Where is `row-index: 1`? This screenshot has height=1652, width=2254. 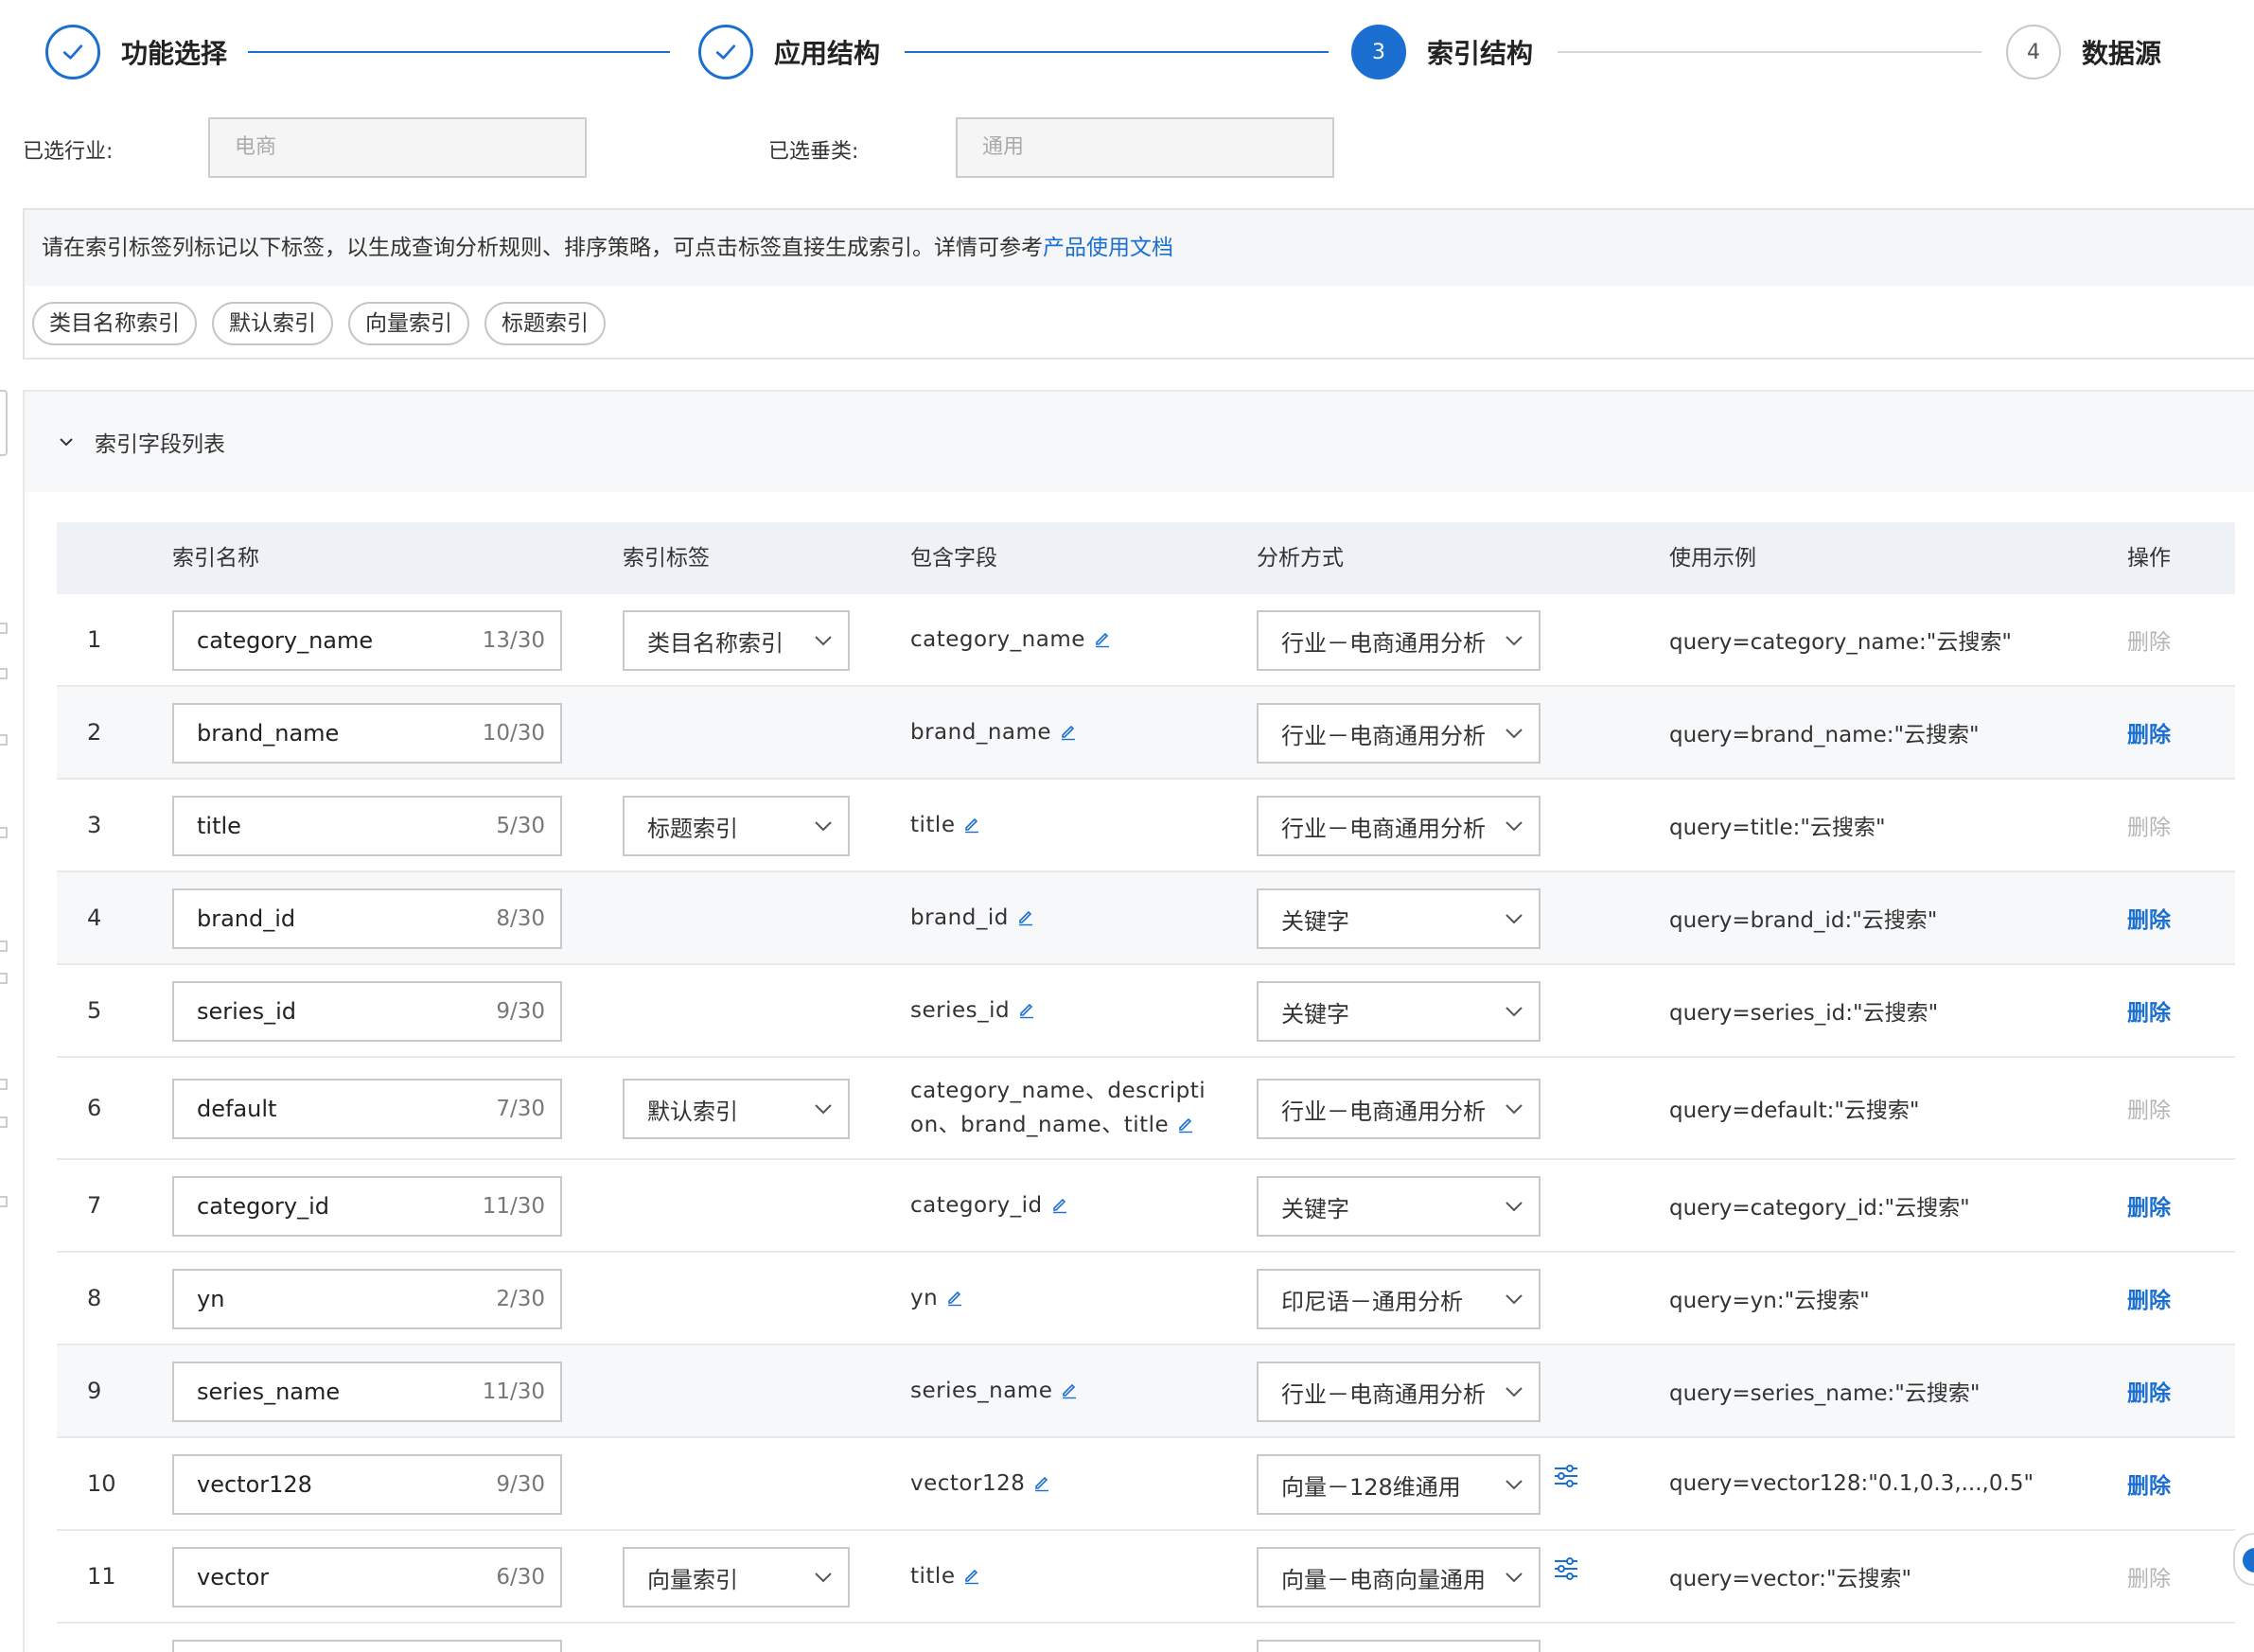
row-index: 1 is located at coordinates (94, 639).